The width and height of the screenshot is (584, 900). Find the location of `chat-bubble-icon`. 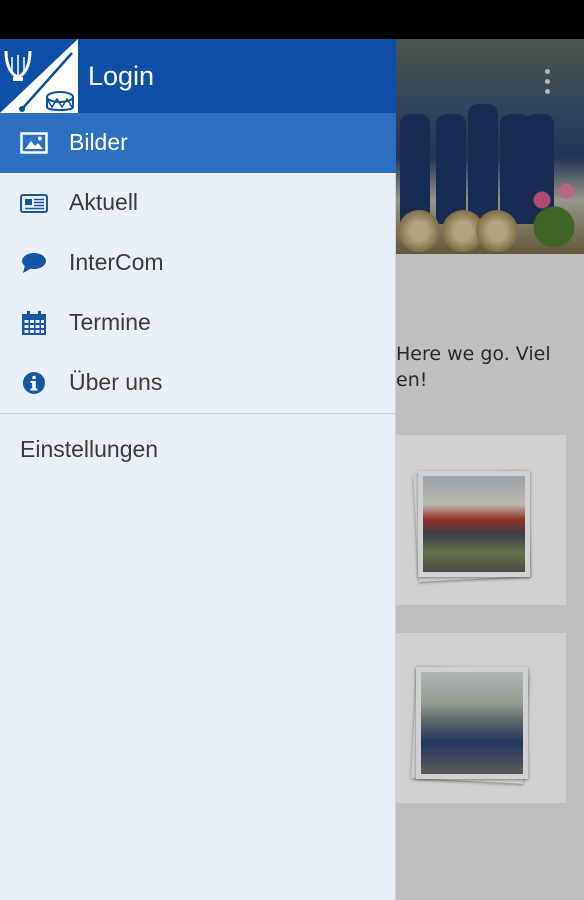

chat-bubble-icon is located at coordinates (34, 263).